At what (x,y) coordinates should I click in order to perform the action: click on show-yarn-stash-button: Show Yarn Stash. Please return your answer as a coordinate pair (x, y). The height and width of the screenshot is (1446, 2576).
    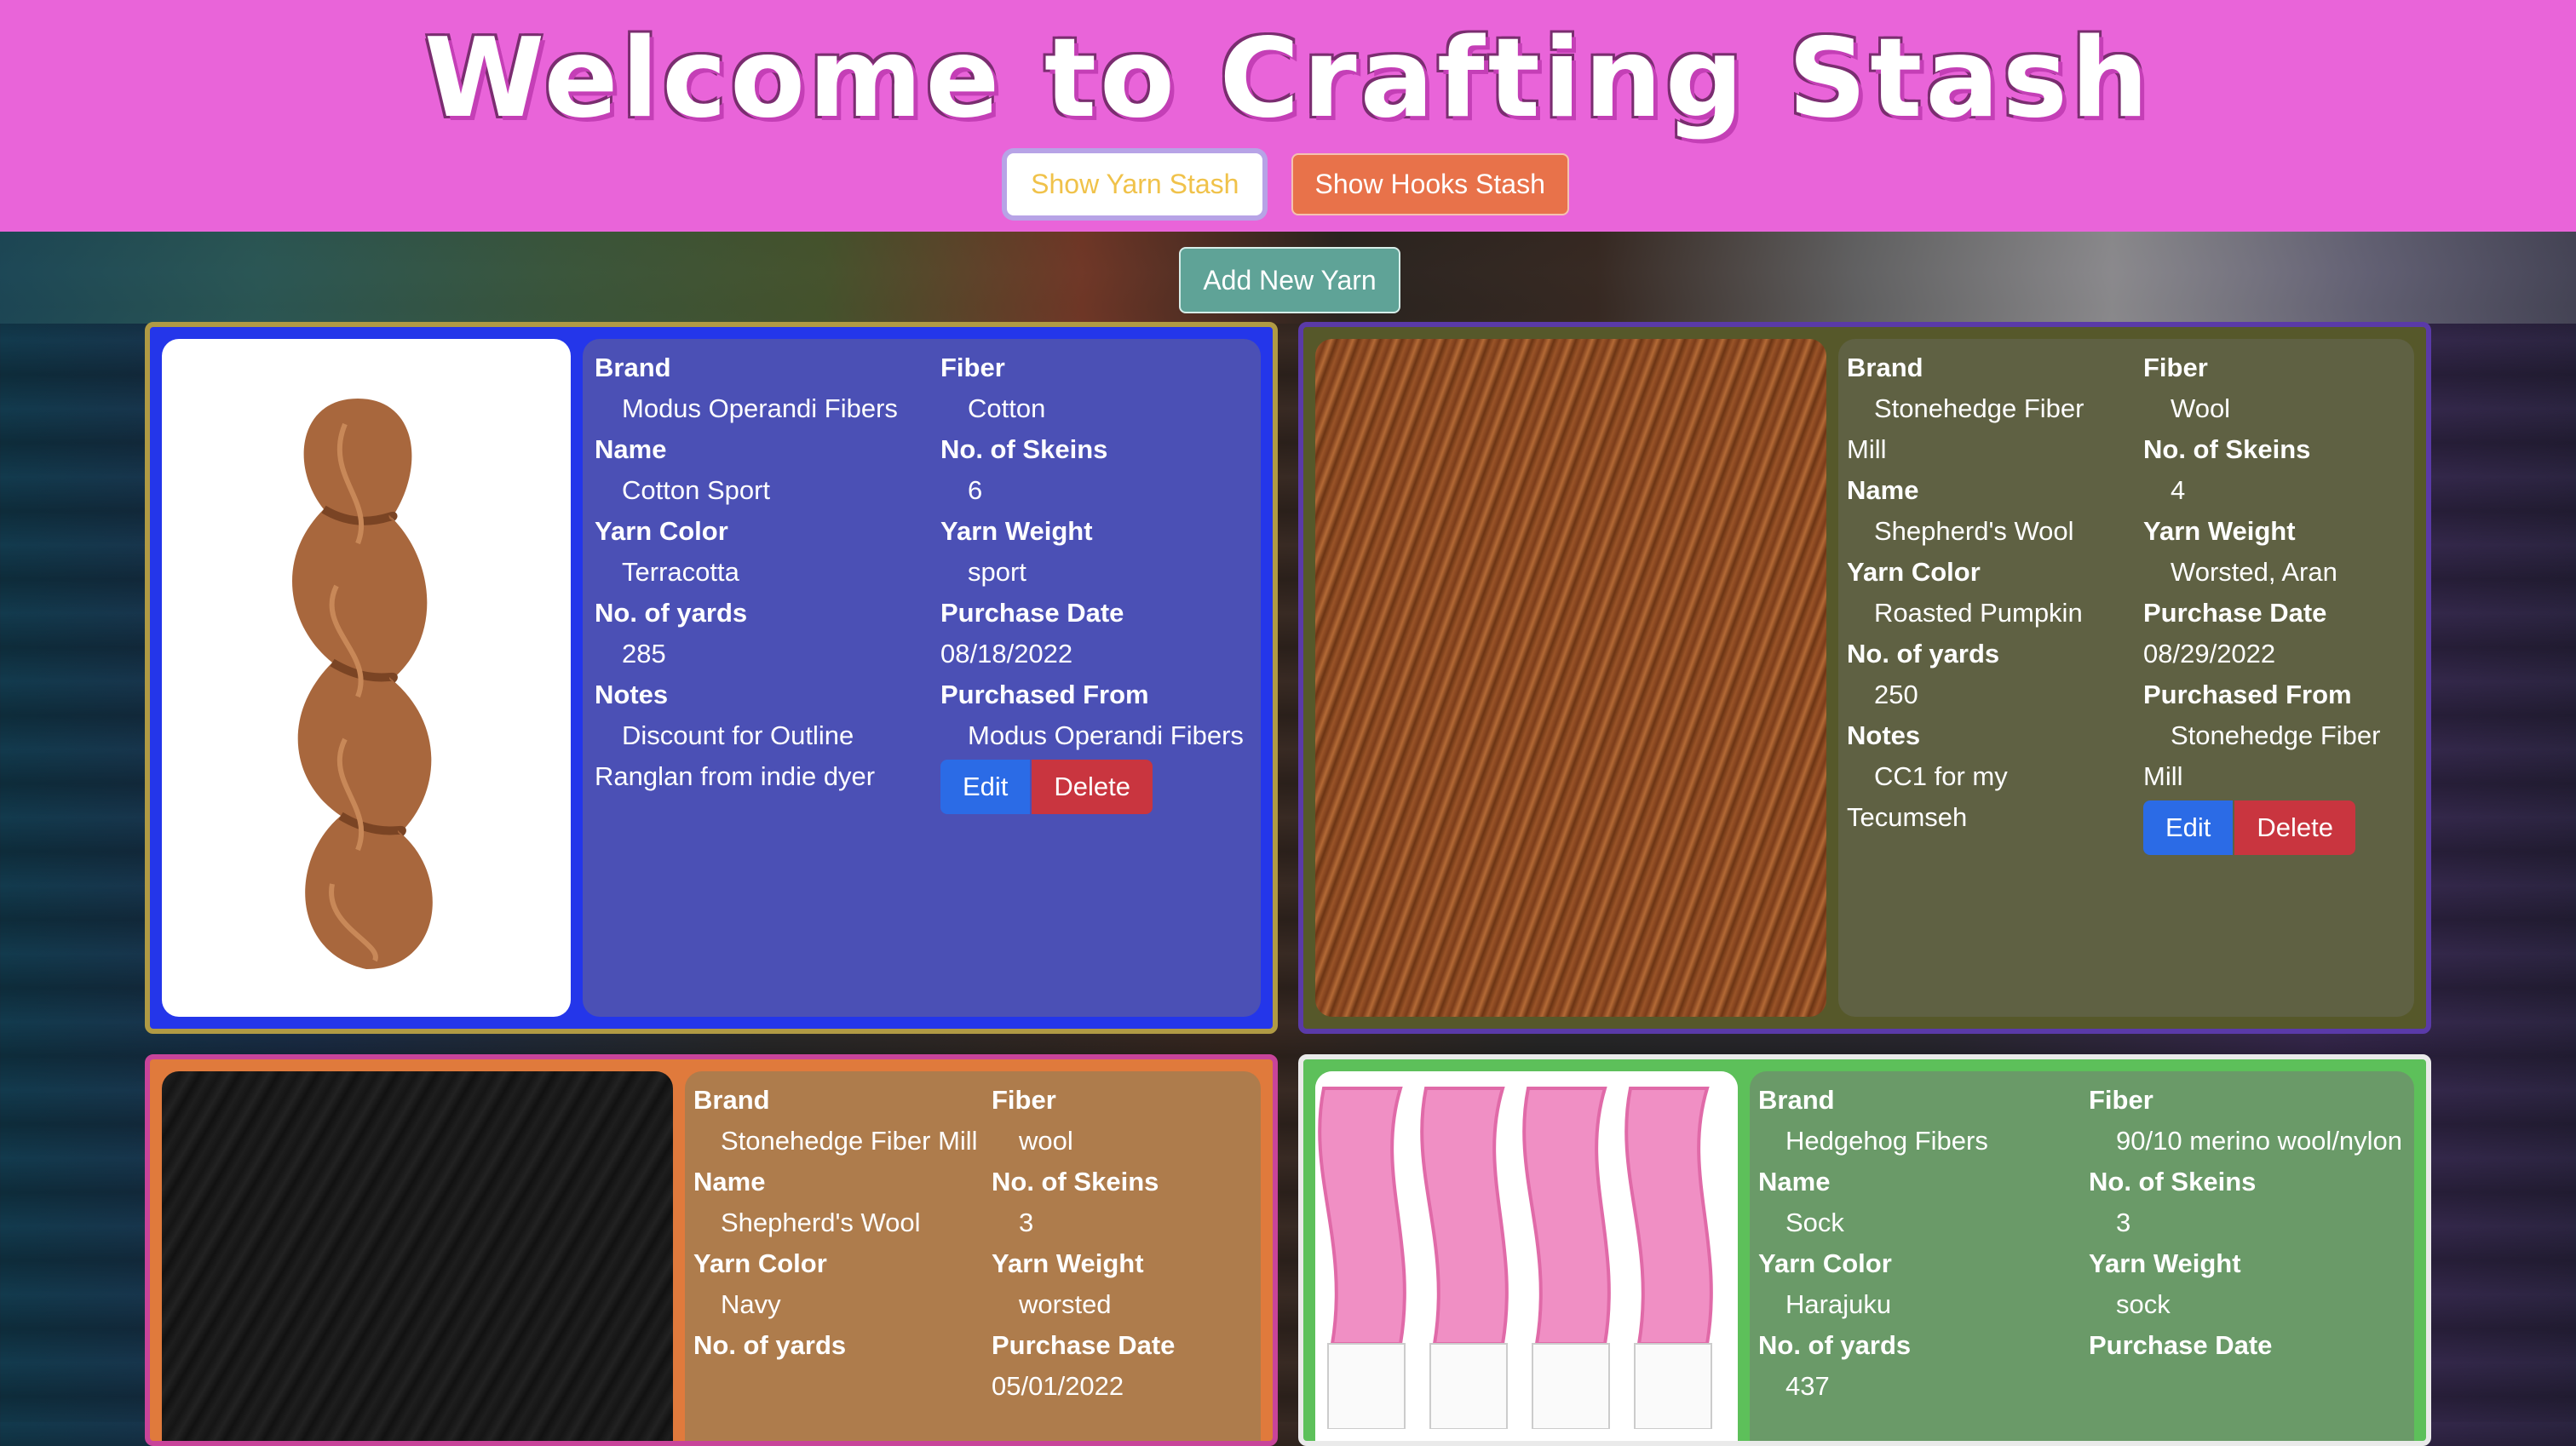
    Looking at the image, I should click on (1135, 184).